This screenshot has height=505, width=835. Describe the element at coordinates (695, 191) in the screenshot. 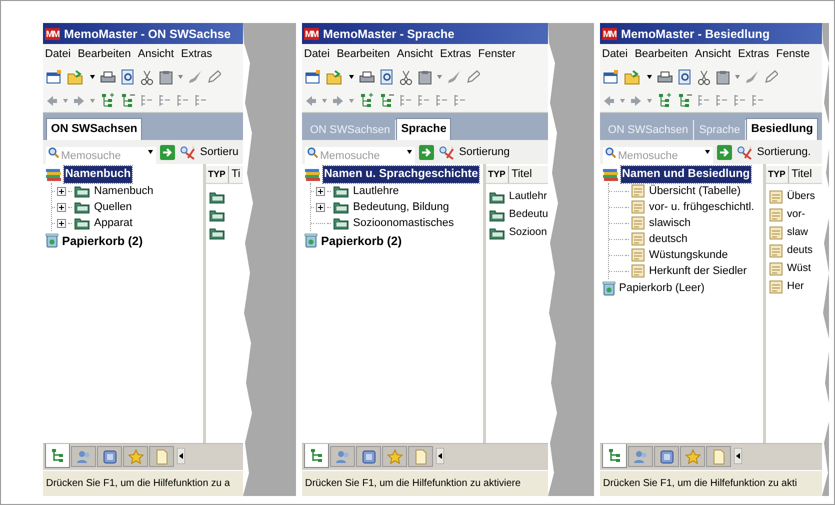

I see `tree-item: Übersicht (Tabelle)` at that location.